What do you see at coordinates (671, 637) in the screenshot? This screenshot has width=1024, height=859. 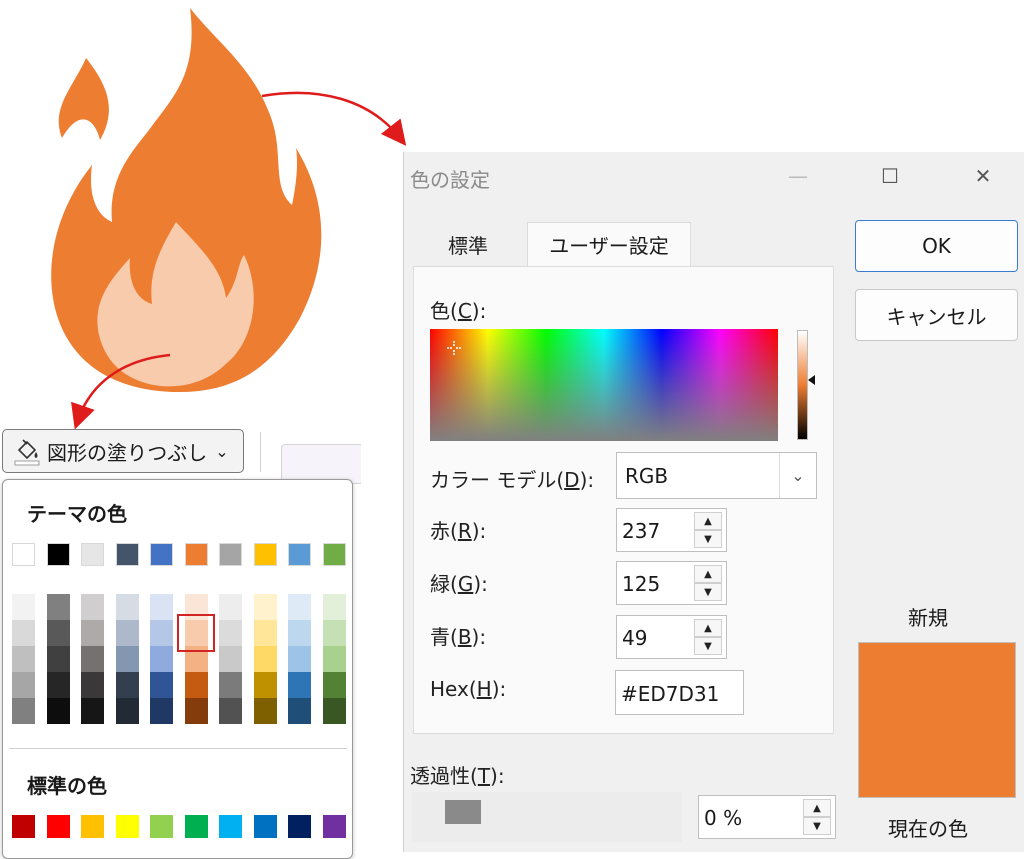 I see `blue-spinner: 49 ▲ ▼` at bounding box center [671, 637].